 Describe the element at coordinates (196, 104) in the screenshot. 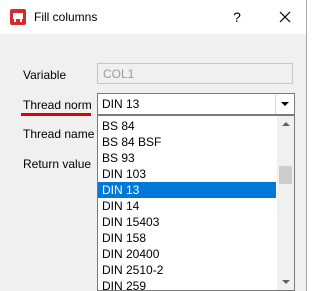

I see `thread-norm-combobox: DIN 13` at that location.